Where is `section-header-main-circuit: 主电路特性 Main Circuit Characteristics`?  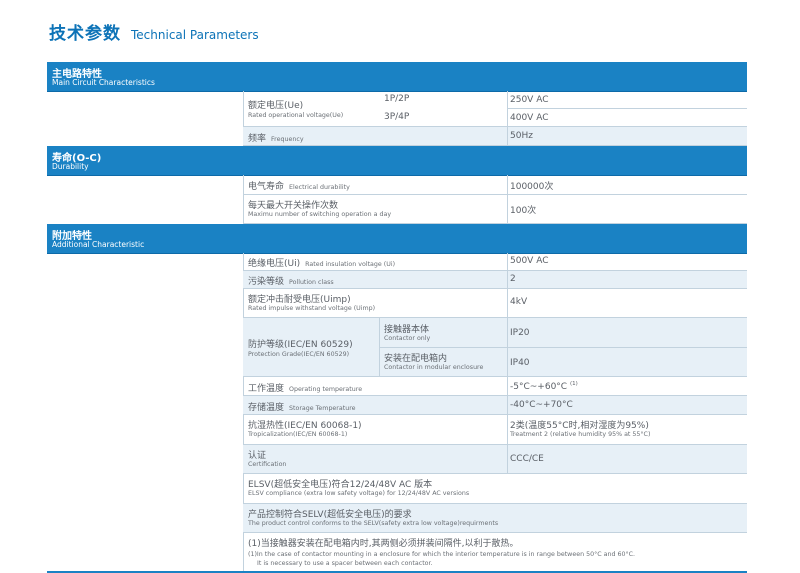 section-header-main-circuit: 主电路特性 Main Circuit Characteristics is located at coordinates (397, 77).